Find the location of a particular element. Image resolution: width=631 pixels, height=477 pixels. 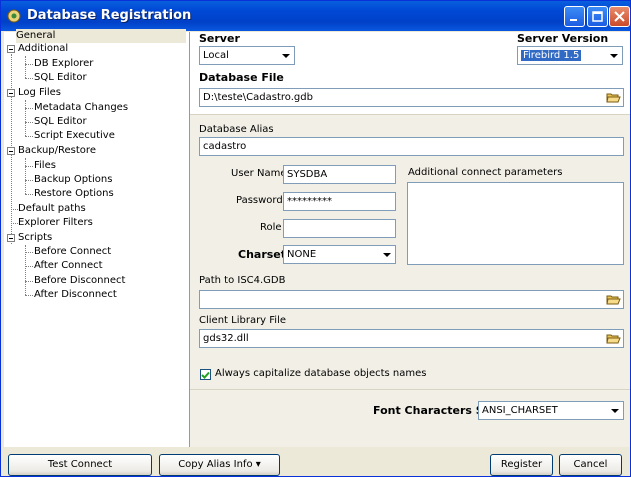

maximize-button is located at coordinates (597, 16).